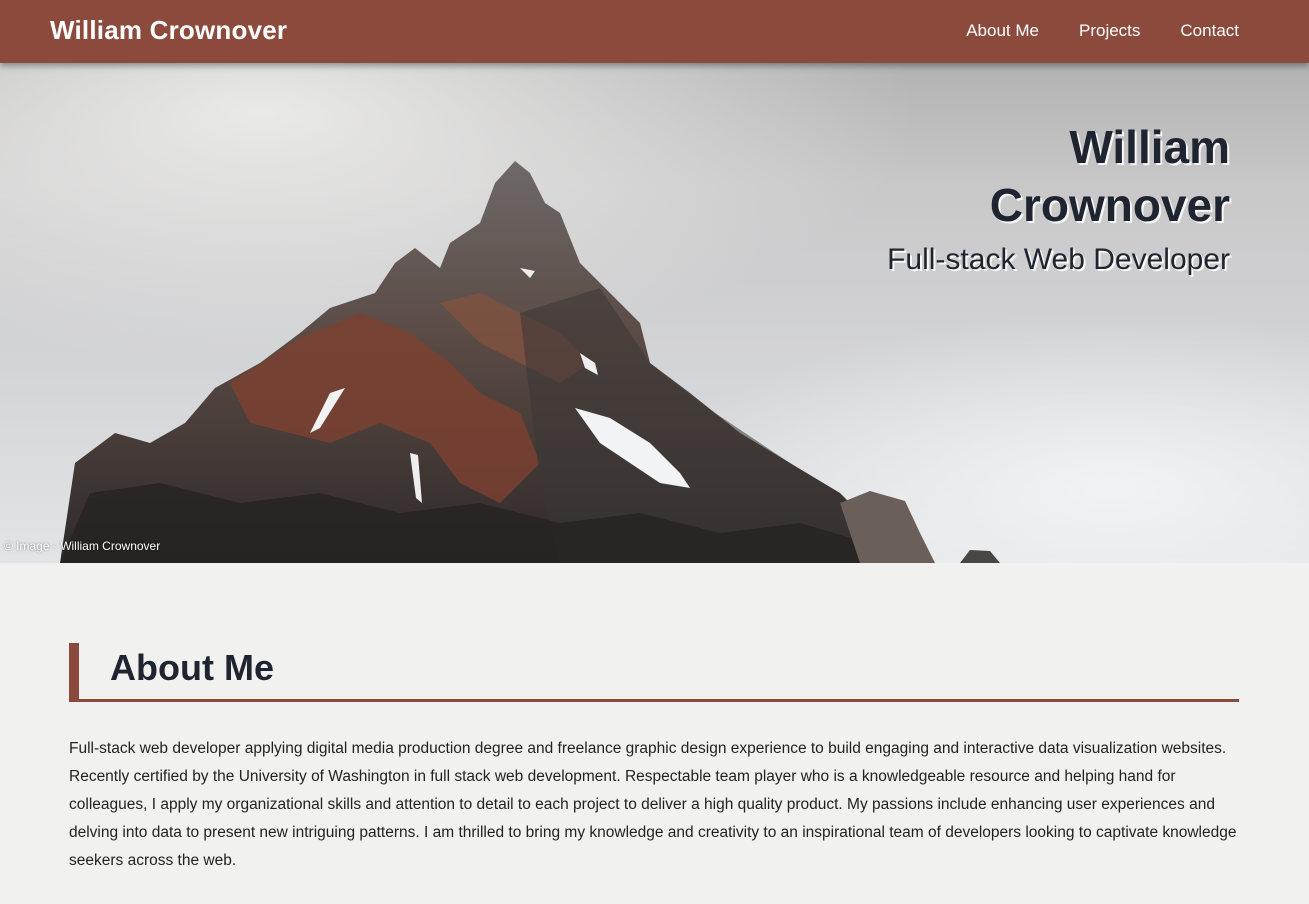 The width and height of the screenshot is (1309, 904). I want to click on image-credit: © Image - William Crownover, so click(82, 546).